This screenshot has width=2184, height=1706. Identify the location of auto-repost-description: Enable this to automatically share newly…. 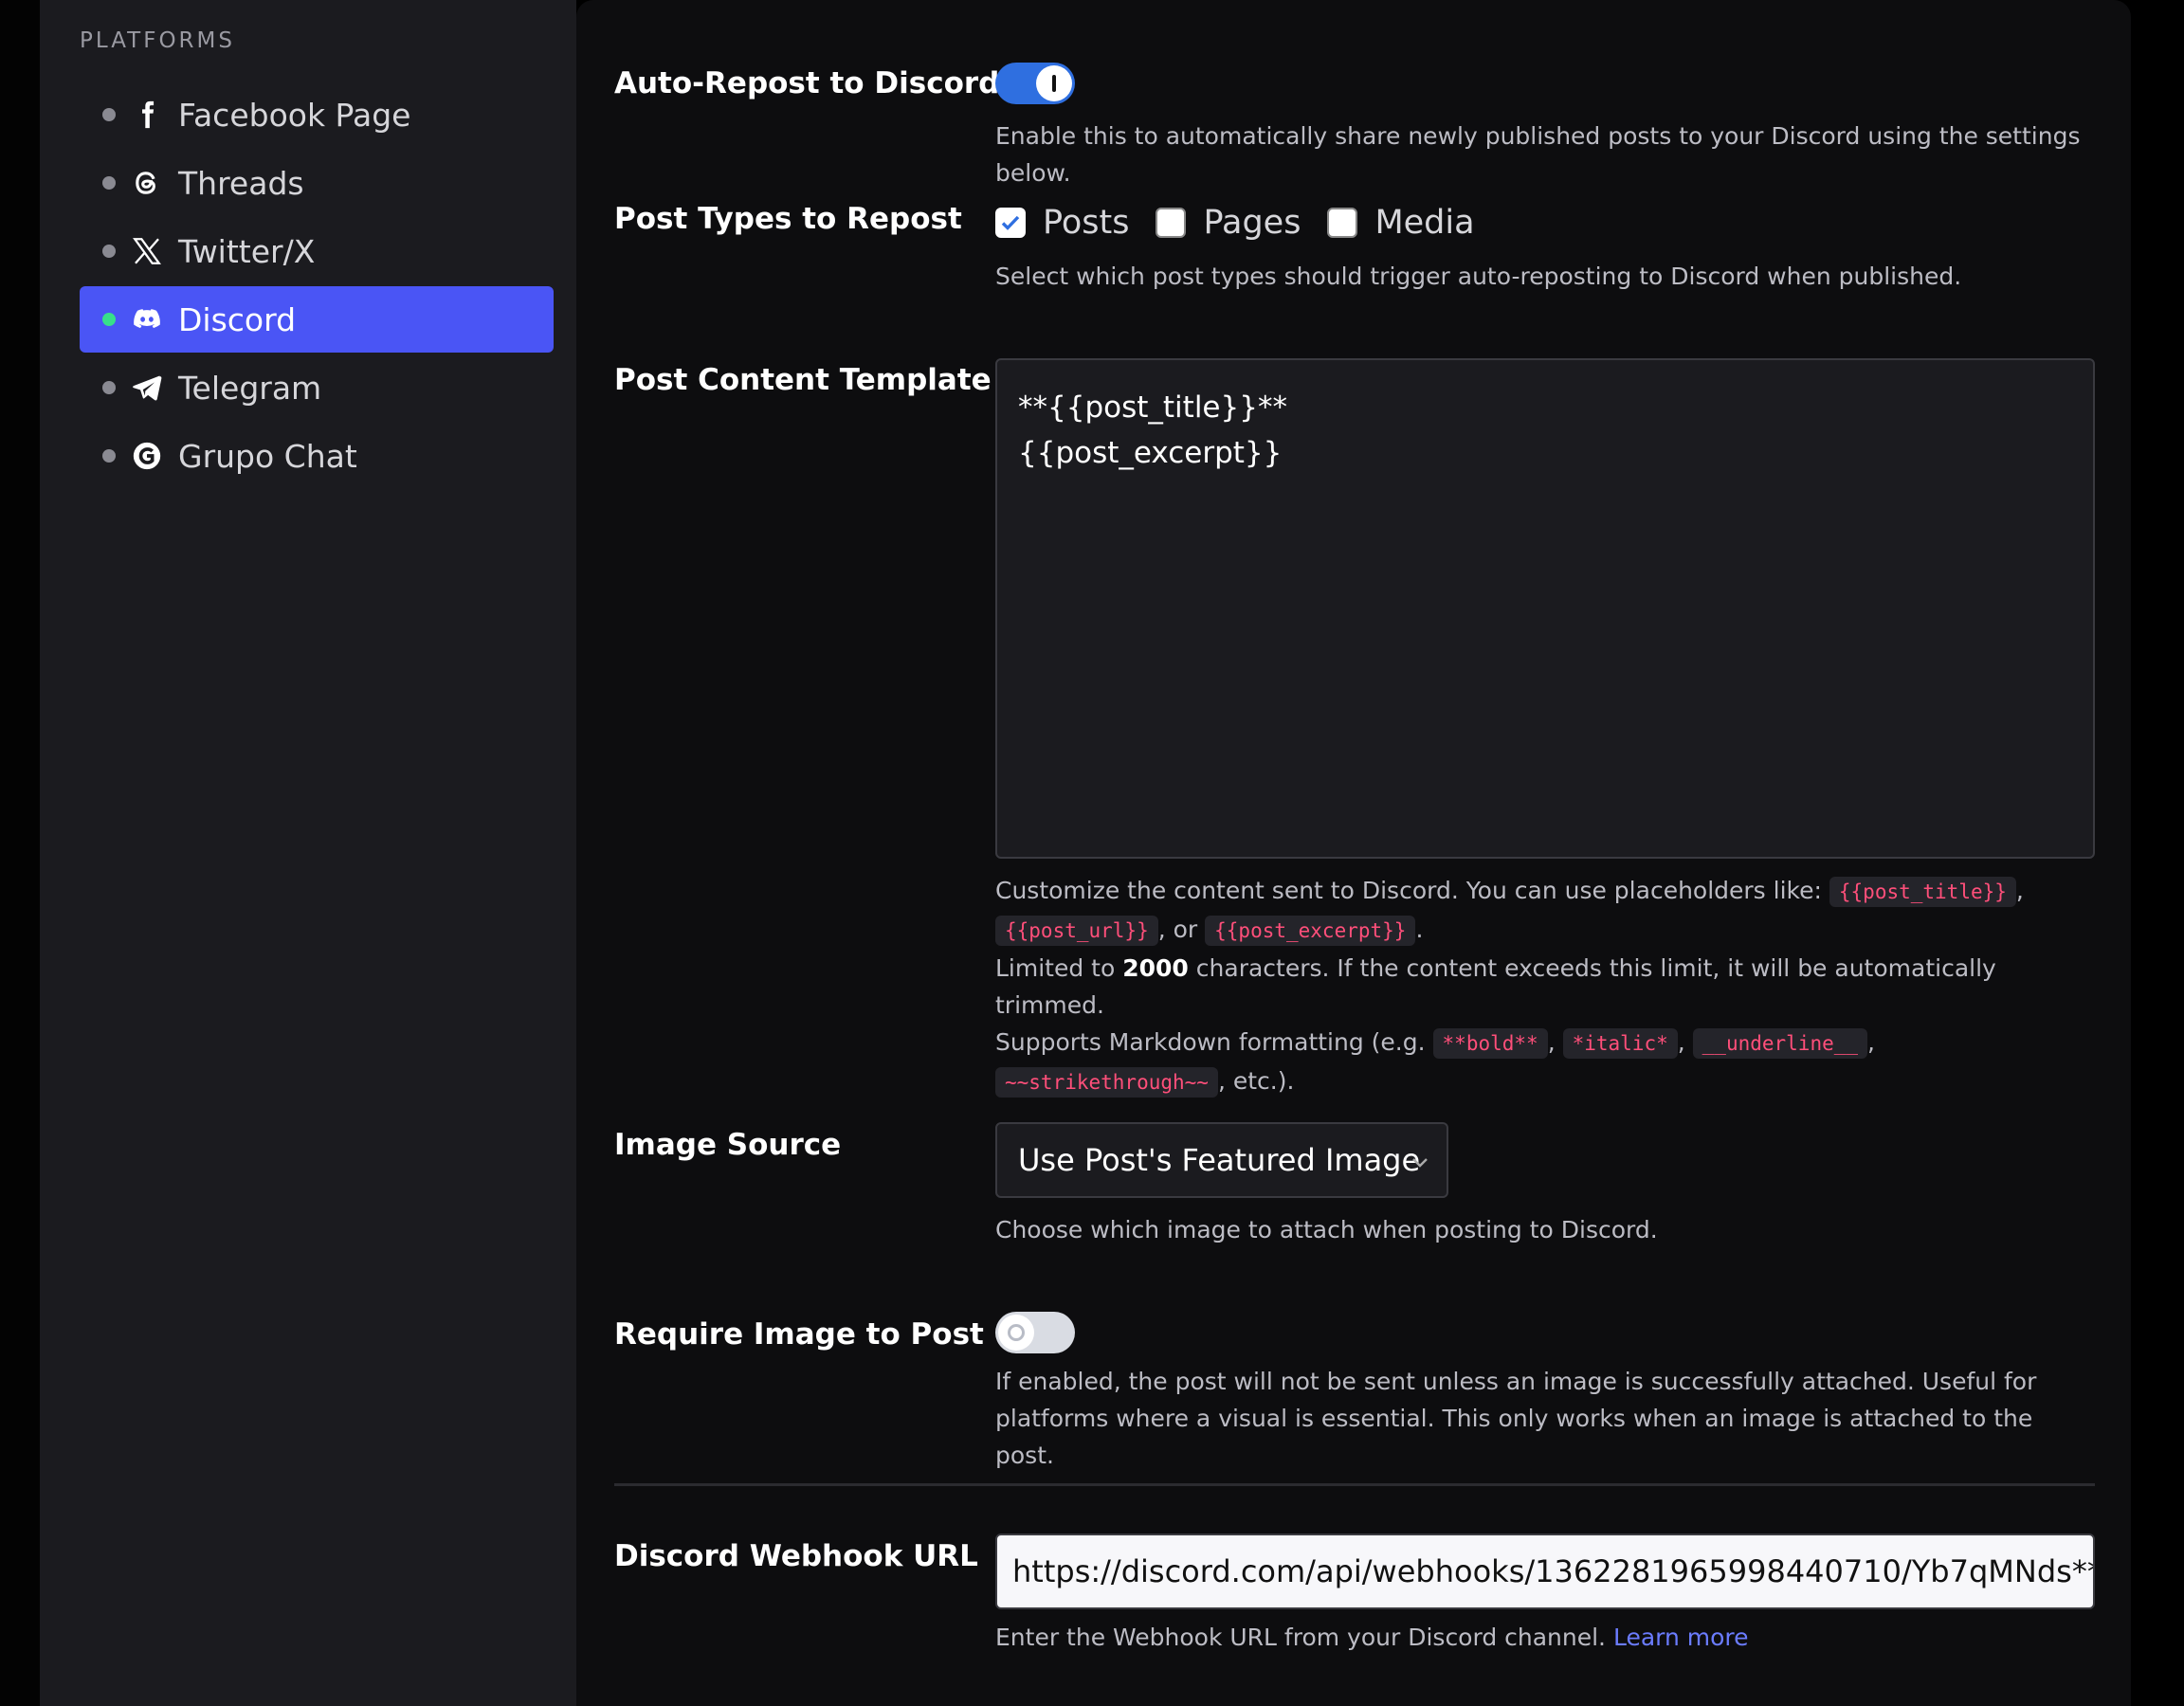
(1538, 154).